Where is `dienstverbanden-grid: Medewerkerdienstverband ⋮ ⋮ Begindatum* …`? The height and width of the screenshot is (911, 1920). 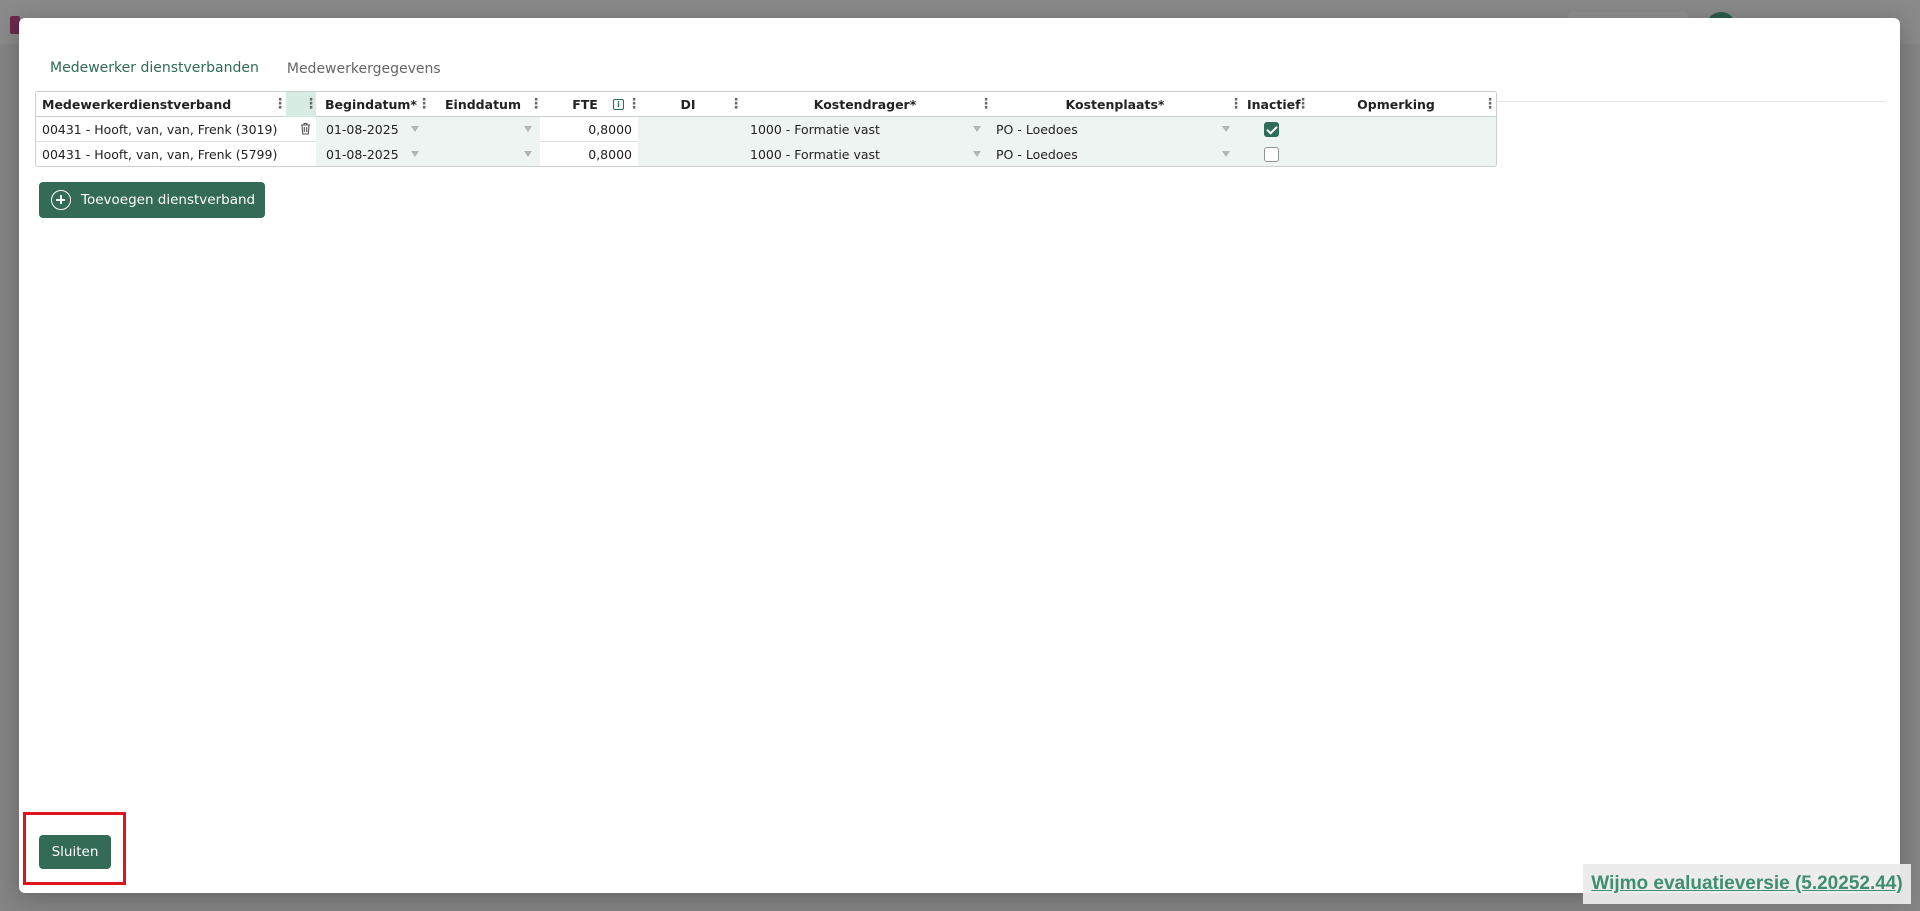 dienstverbanden-grid: Medewerkerdienstverband ⋮ ⋮ Begindatum* … is located at coordinates (766, 129).